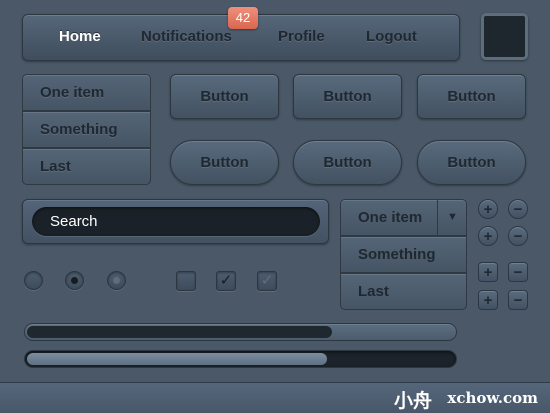 The width and height of the screenshot is (550, 413). What do you see at coordinates (86, 129) in the screenshot?
I see `list-item-something: Something` at bounding box center [86, 129].